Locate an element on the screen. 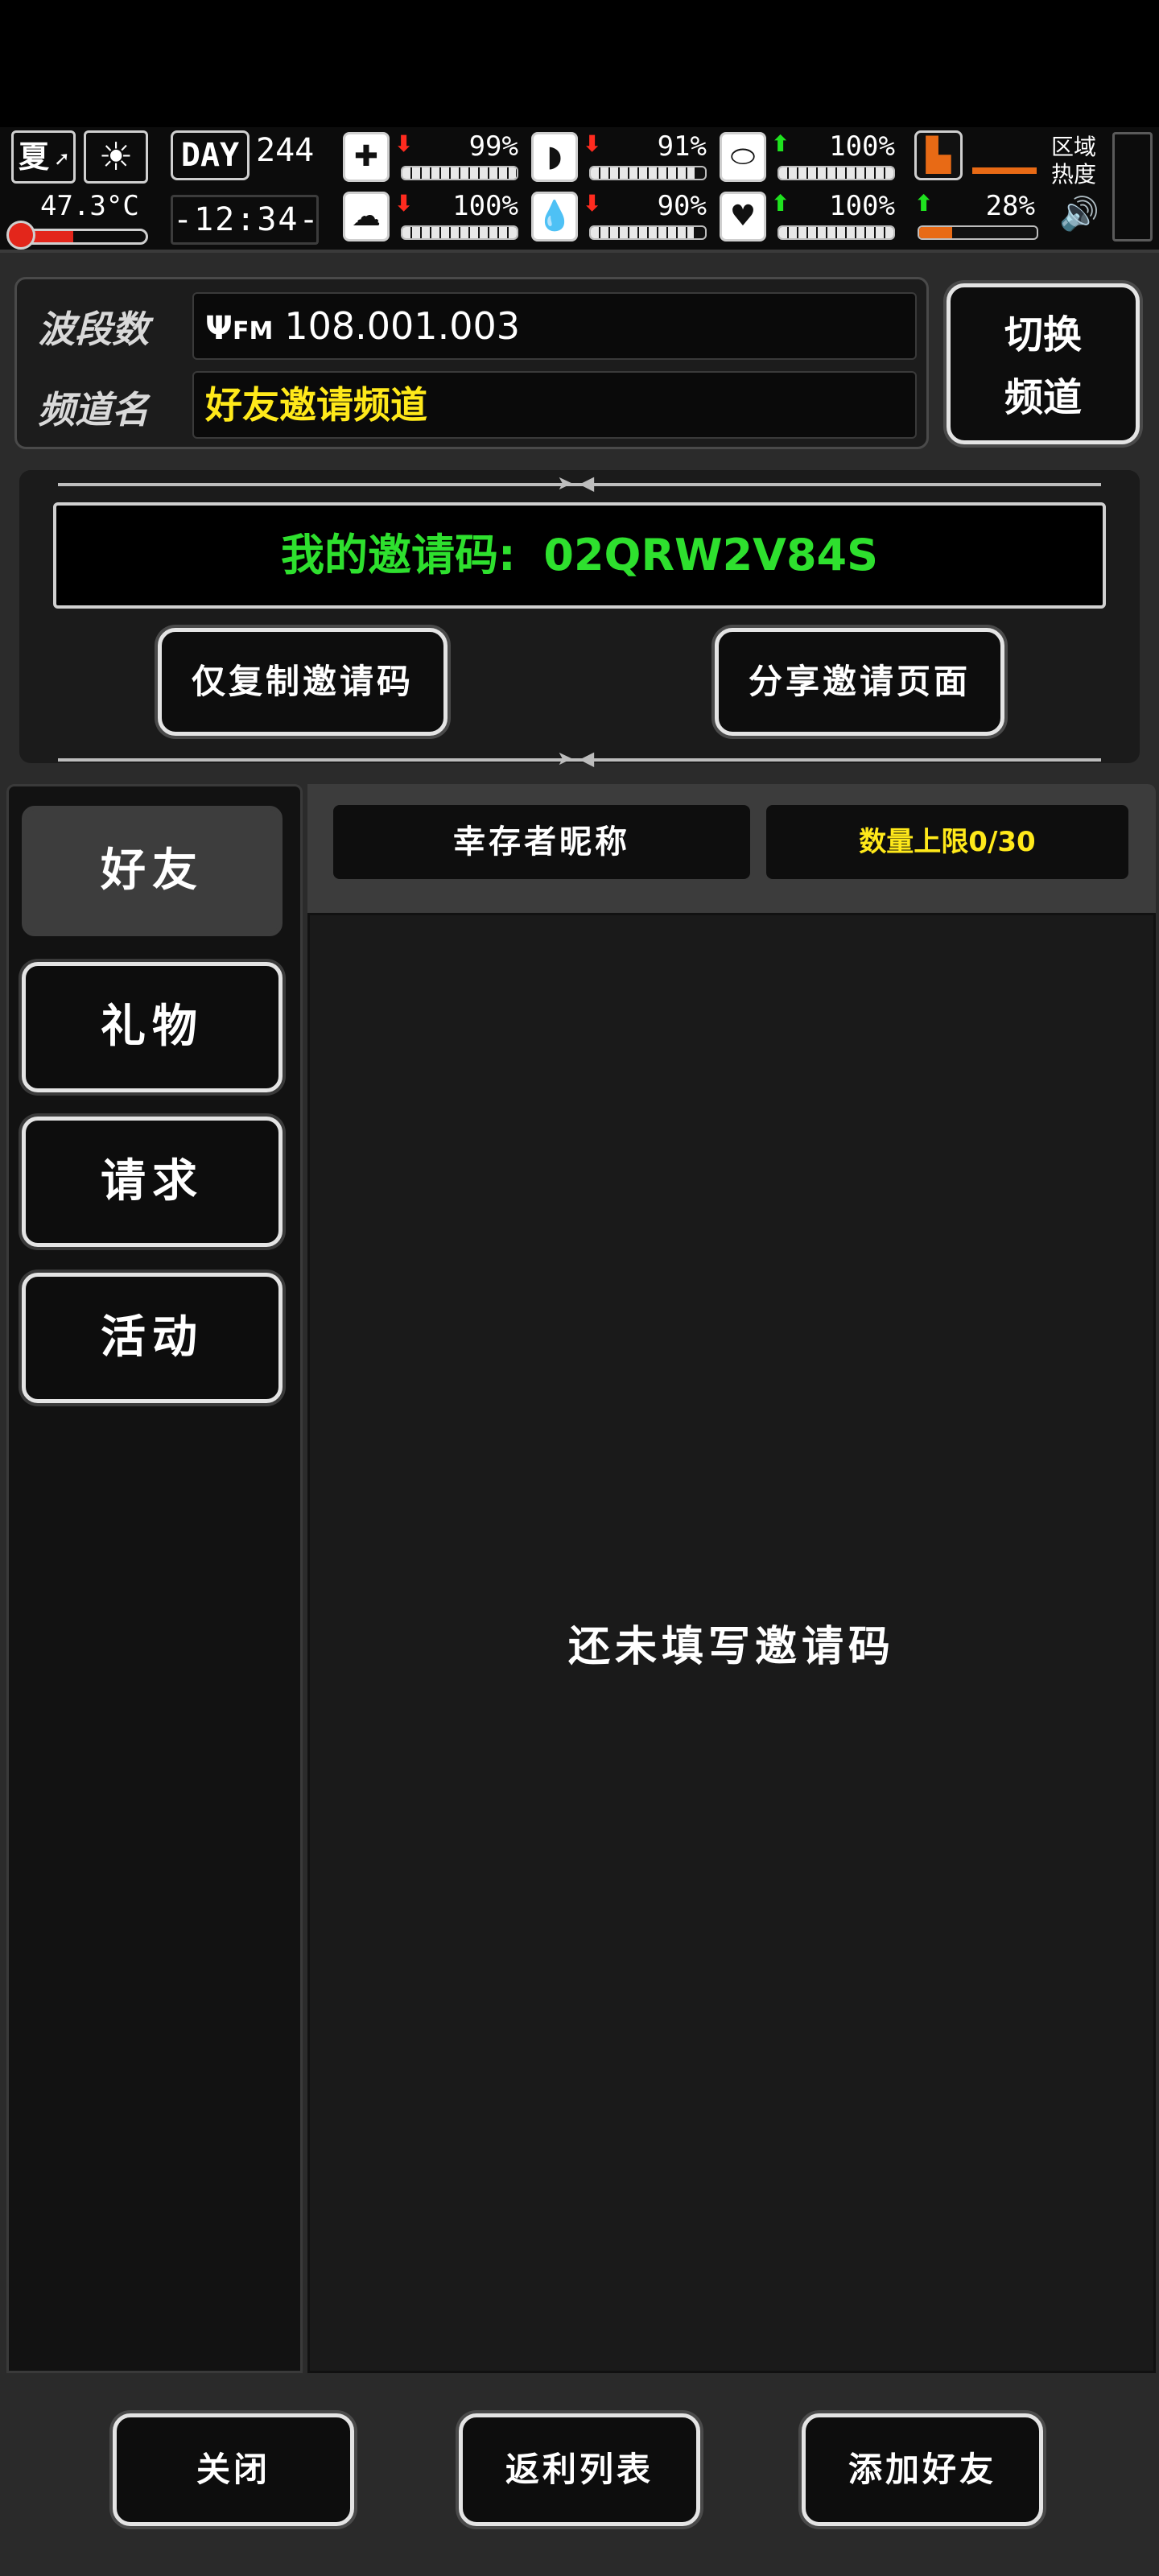 The image size is (1159, 2576). channel-name-label: 频道名 is located at coordinates (93, 409).